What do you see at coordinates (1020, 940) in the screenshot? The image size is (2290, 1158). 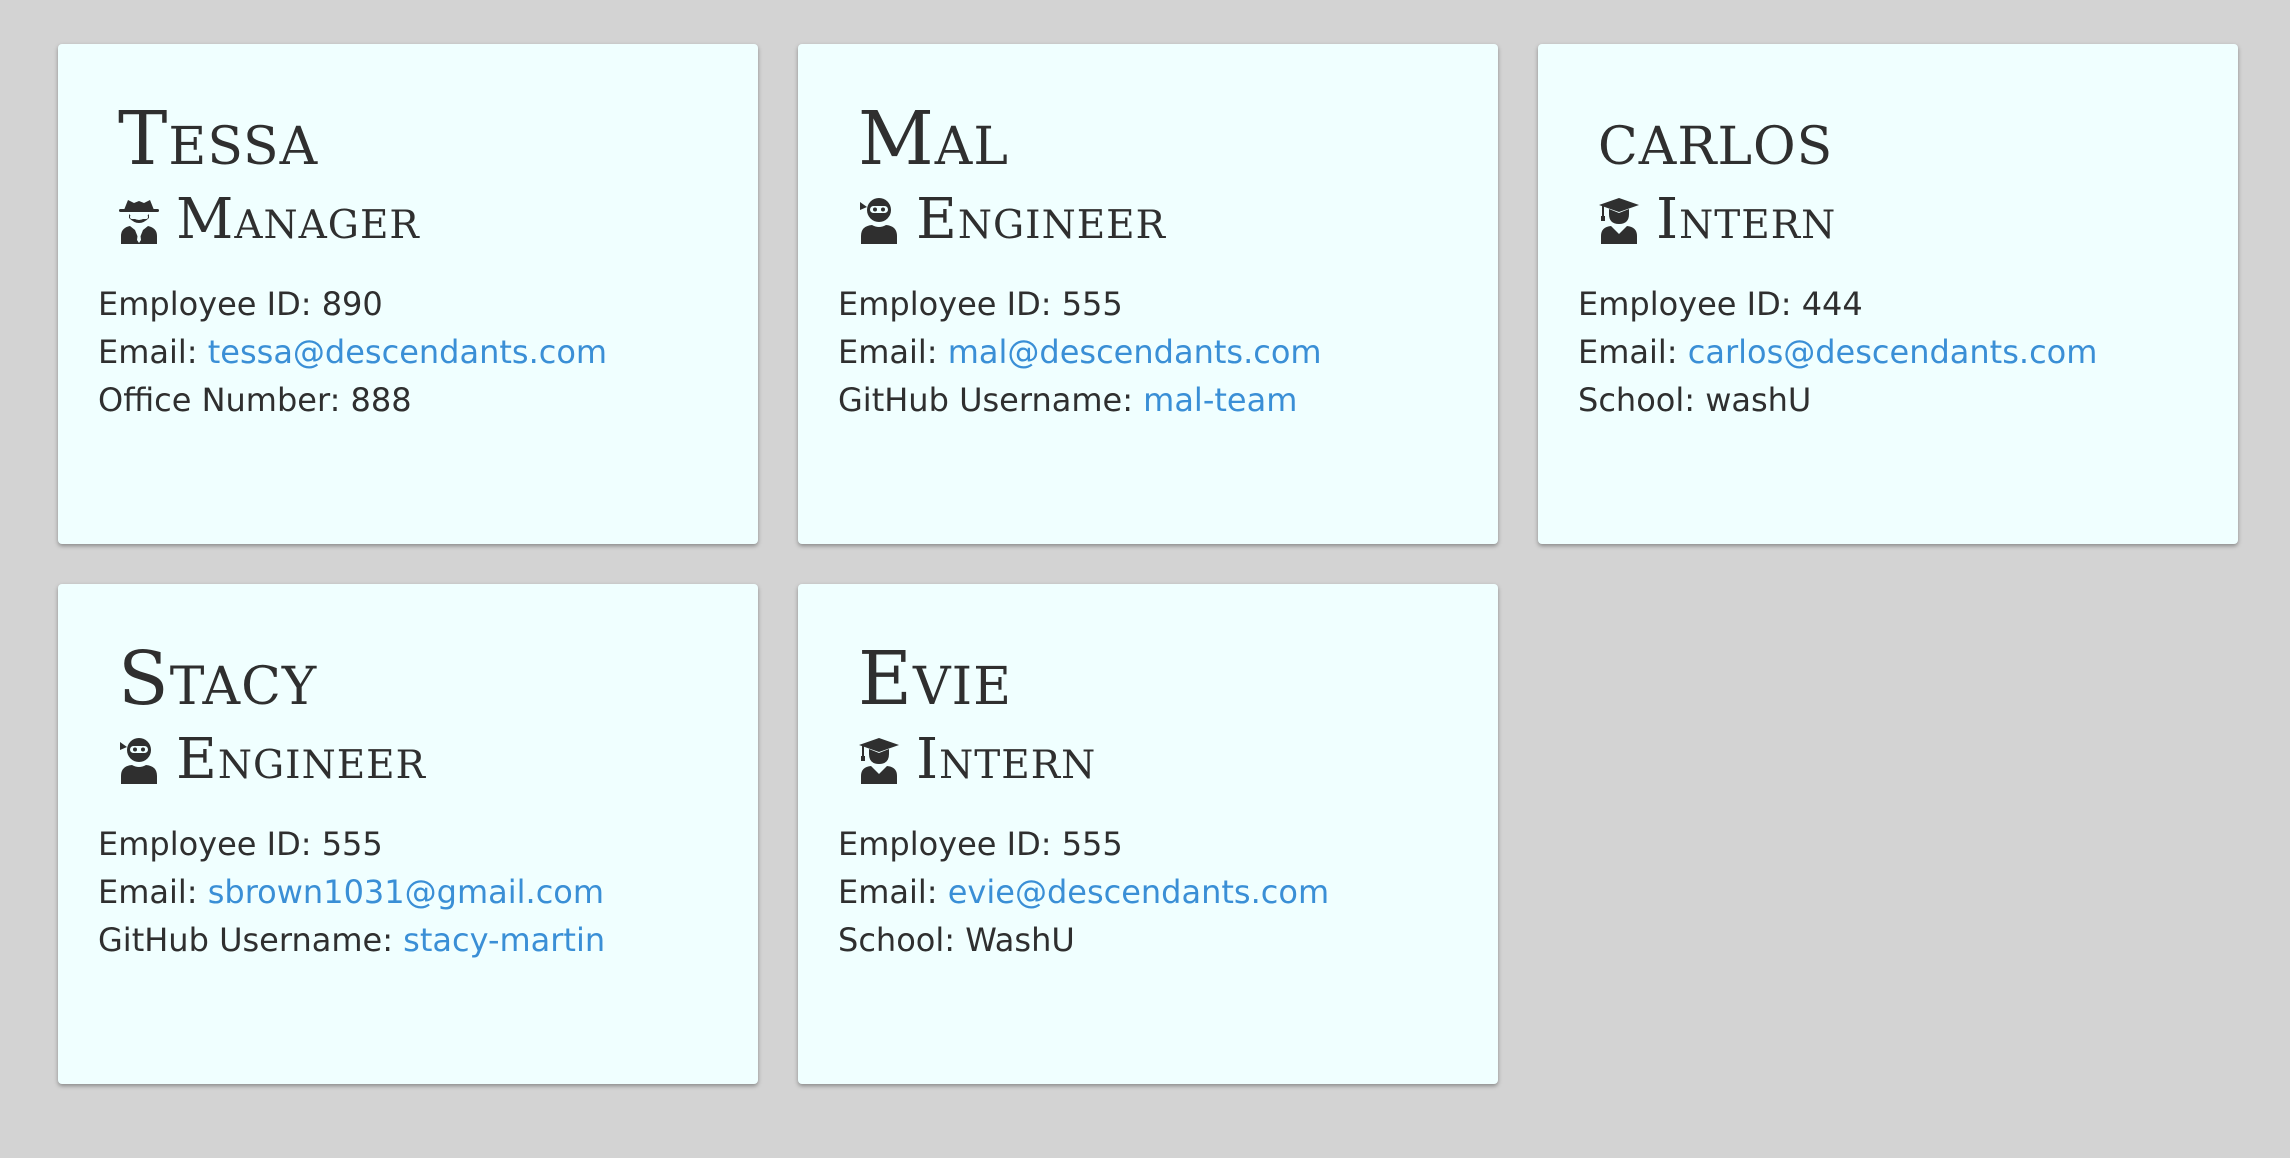 I see `school-value: WashU` at bounding box center [1020, 940].